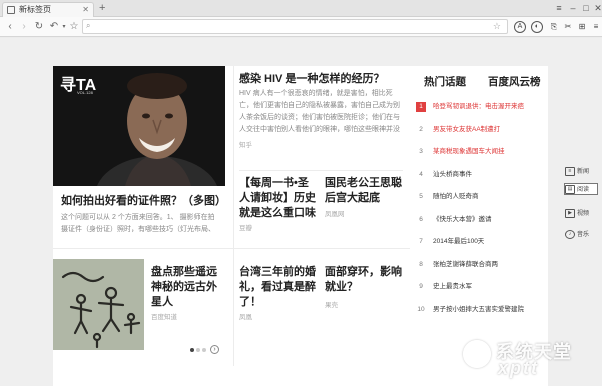  I want to click on tab-close-icon: ✕, so click(85, 9).